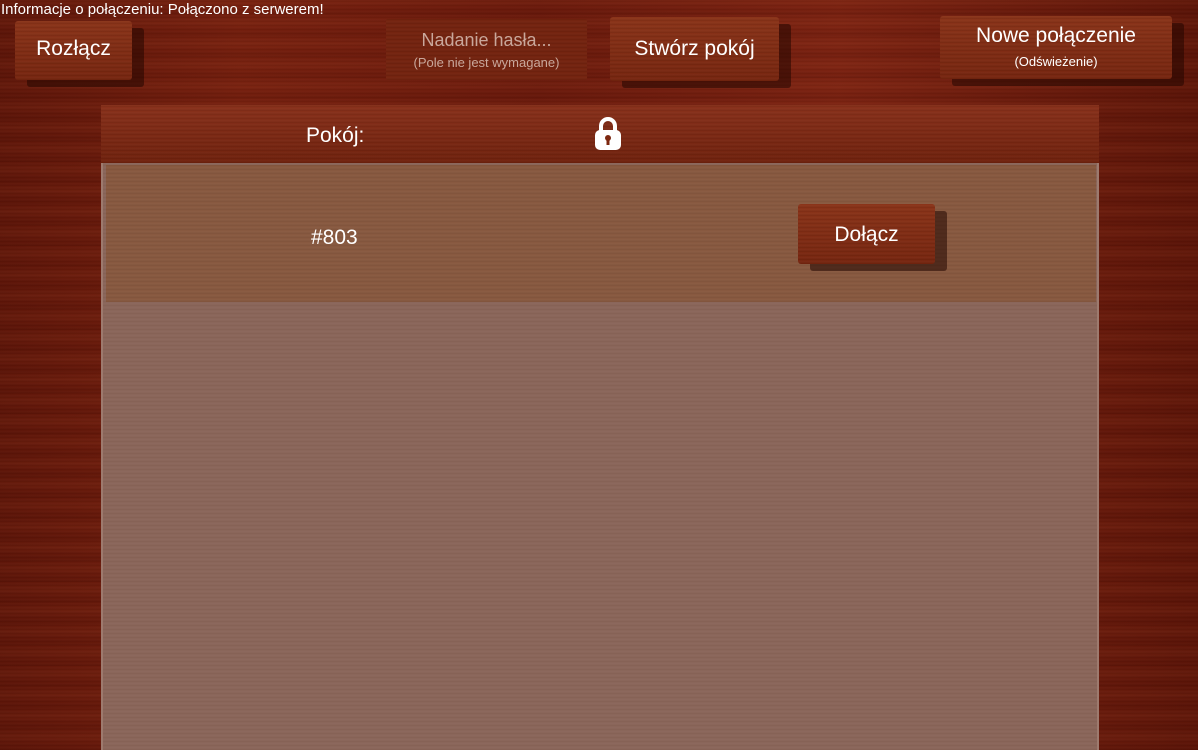 This screenshot has width=1198, height=750. Describe the element at coordinates (1056, 47) in the screenshot. I see `new-connection-button: Nowe połączenie (Odświeżenie)` at that location.